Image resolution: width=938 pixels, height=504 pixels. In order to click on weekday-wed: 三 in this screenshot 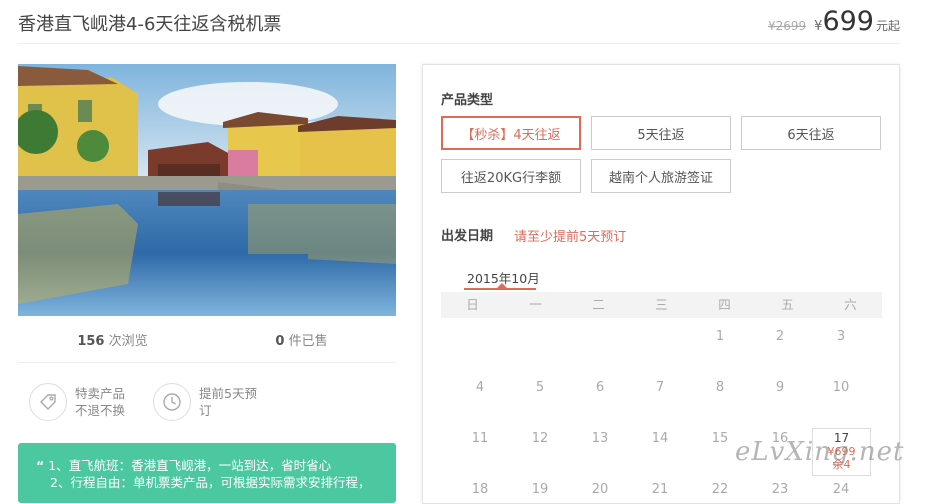, I will do `click(661, 304)`.